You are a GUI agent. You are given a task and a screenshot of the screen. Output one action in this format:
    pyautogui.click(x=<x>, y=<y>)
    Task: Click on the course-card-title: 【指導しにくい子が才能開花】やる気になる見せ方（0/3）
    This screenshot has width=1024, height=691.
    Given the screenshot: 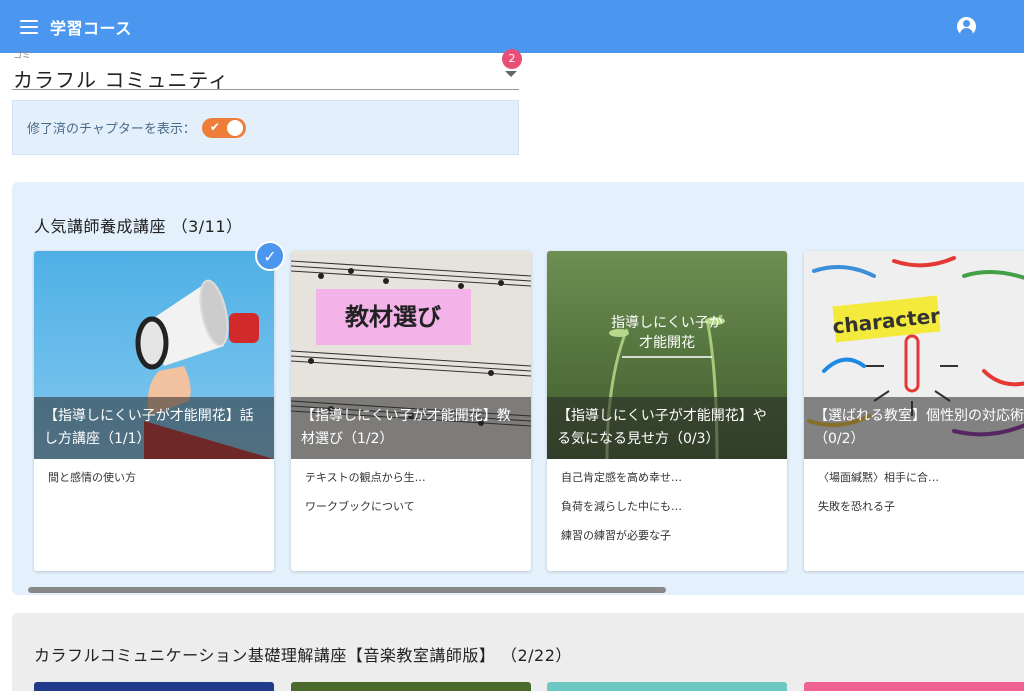 What is the action you would take?
    pyautogui.click(x=667, y=428)
    